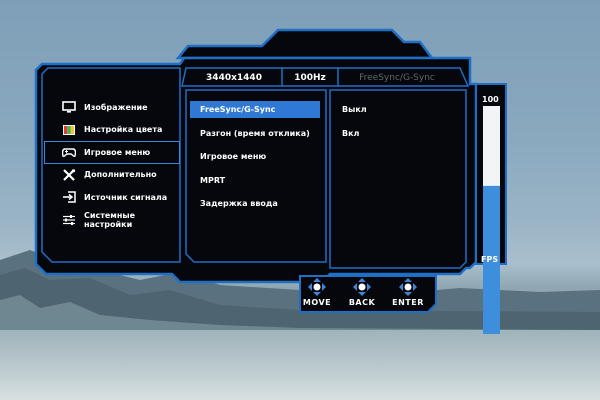 The image size is (600, 400). What do you see at coordinates (490, 99) in the screenshot?
I see `fps-max-label: 100` at bounding box center [490, 99].